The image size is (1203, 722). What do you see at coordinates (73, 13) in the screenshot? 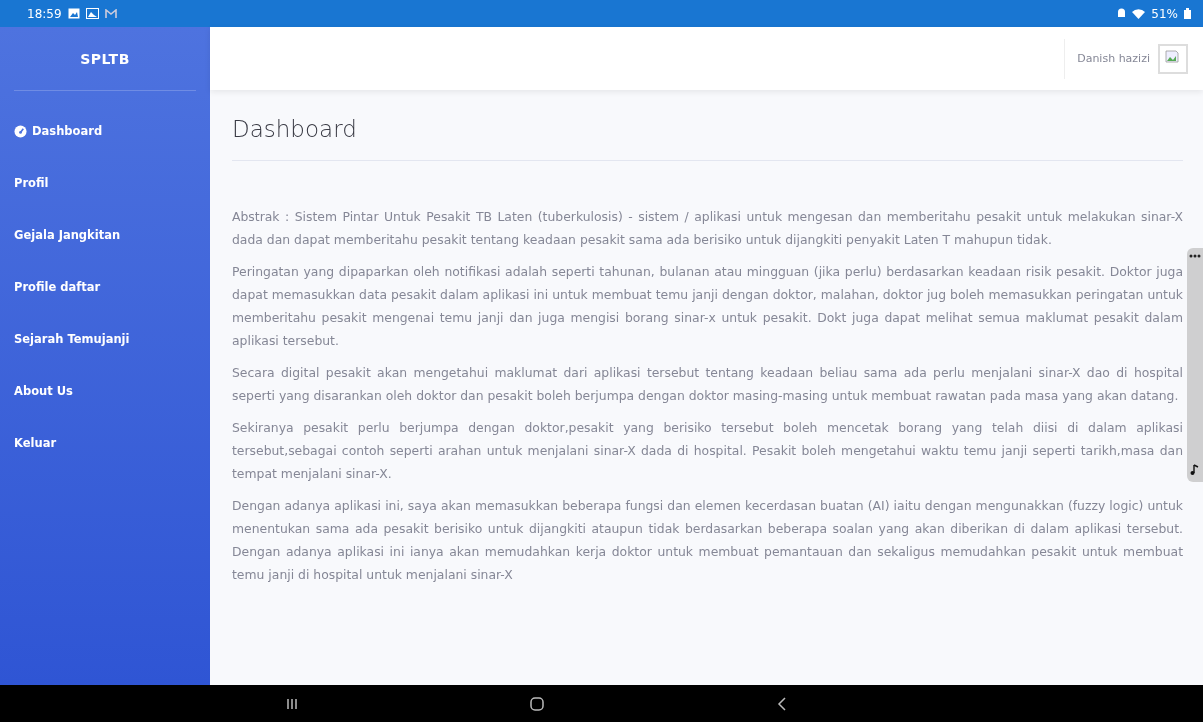
I see `gallery-icon` at bounding box center [73, 13].